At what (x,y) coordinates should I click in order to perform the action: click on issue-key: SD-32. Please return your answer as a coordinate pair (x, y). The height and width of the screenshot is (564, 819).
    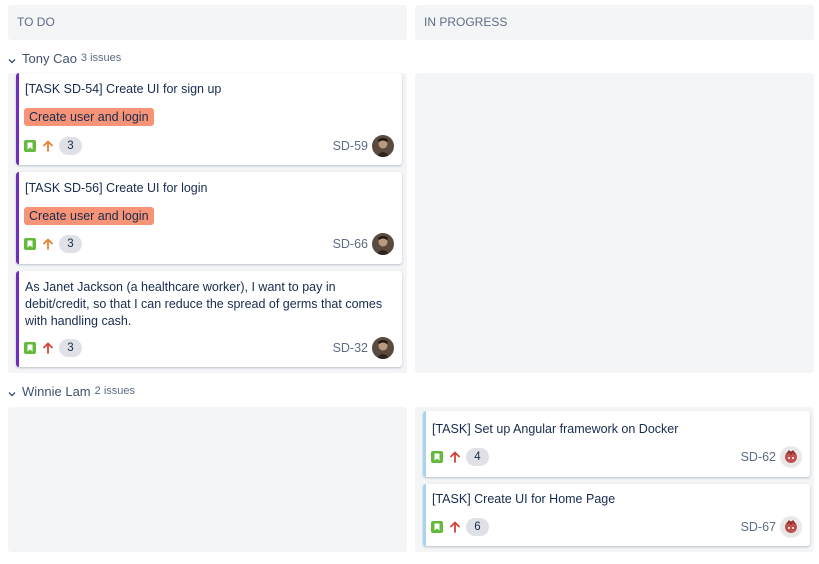
    Looking at the image, I should click on (350, 348).